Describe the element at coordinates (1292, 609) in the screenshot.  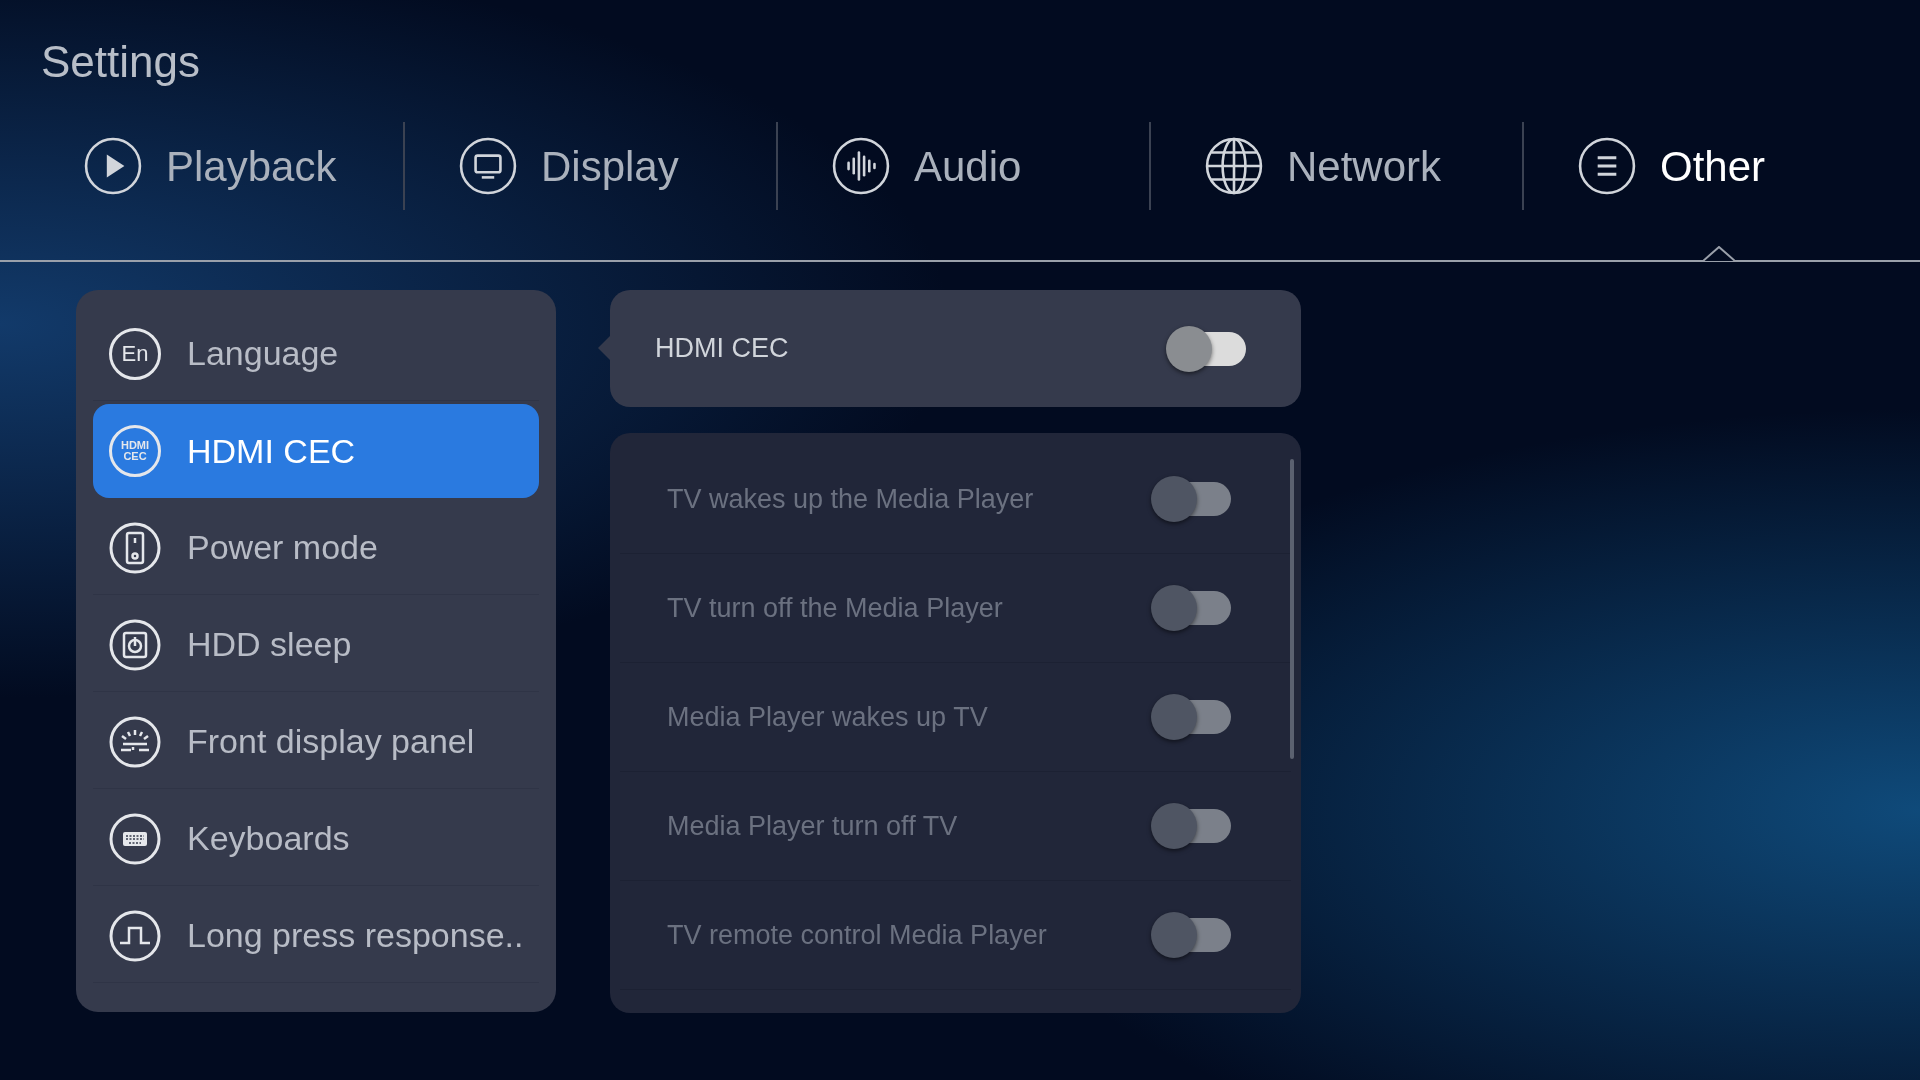
I see `scrollbar-icon` at that location.